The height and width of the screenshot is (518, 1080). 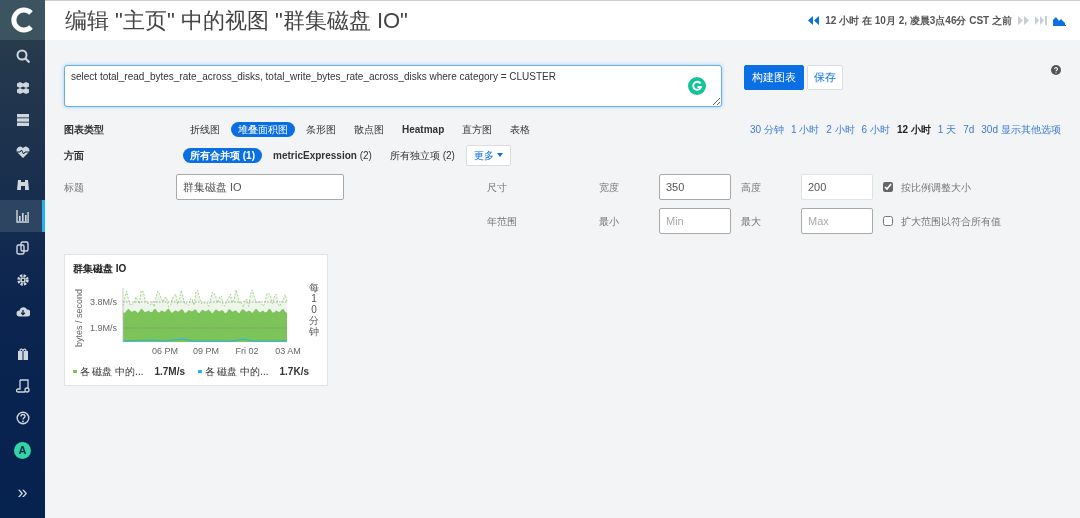 I want to click on checkbox-label: 按比例调整大小, so click(x=936, y=187).